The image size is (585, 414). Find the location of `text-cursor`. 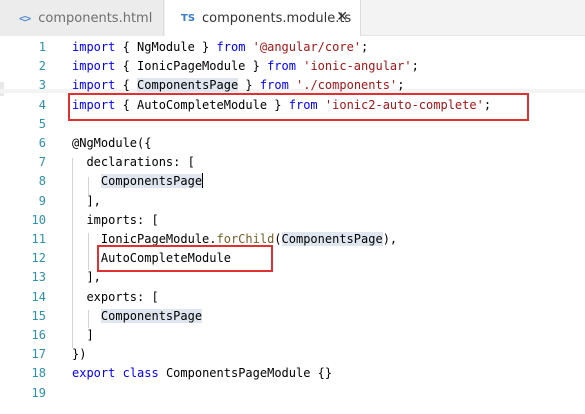

text-cursor is located at coordinates (203, 181).